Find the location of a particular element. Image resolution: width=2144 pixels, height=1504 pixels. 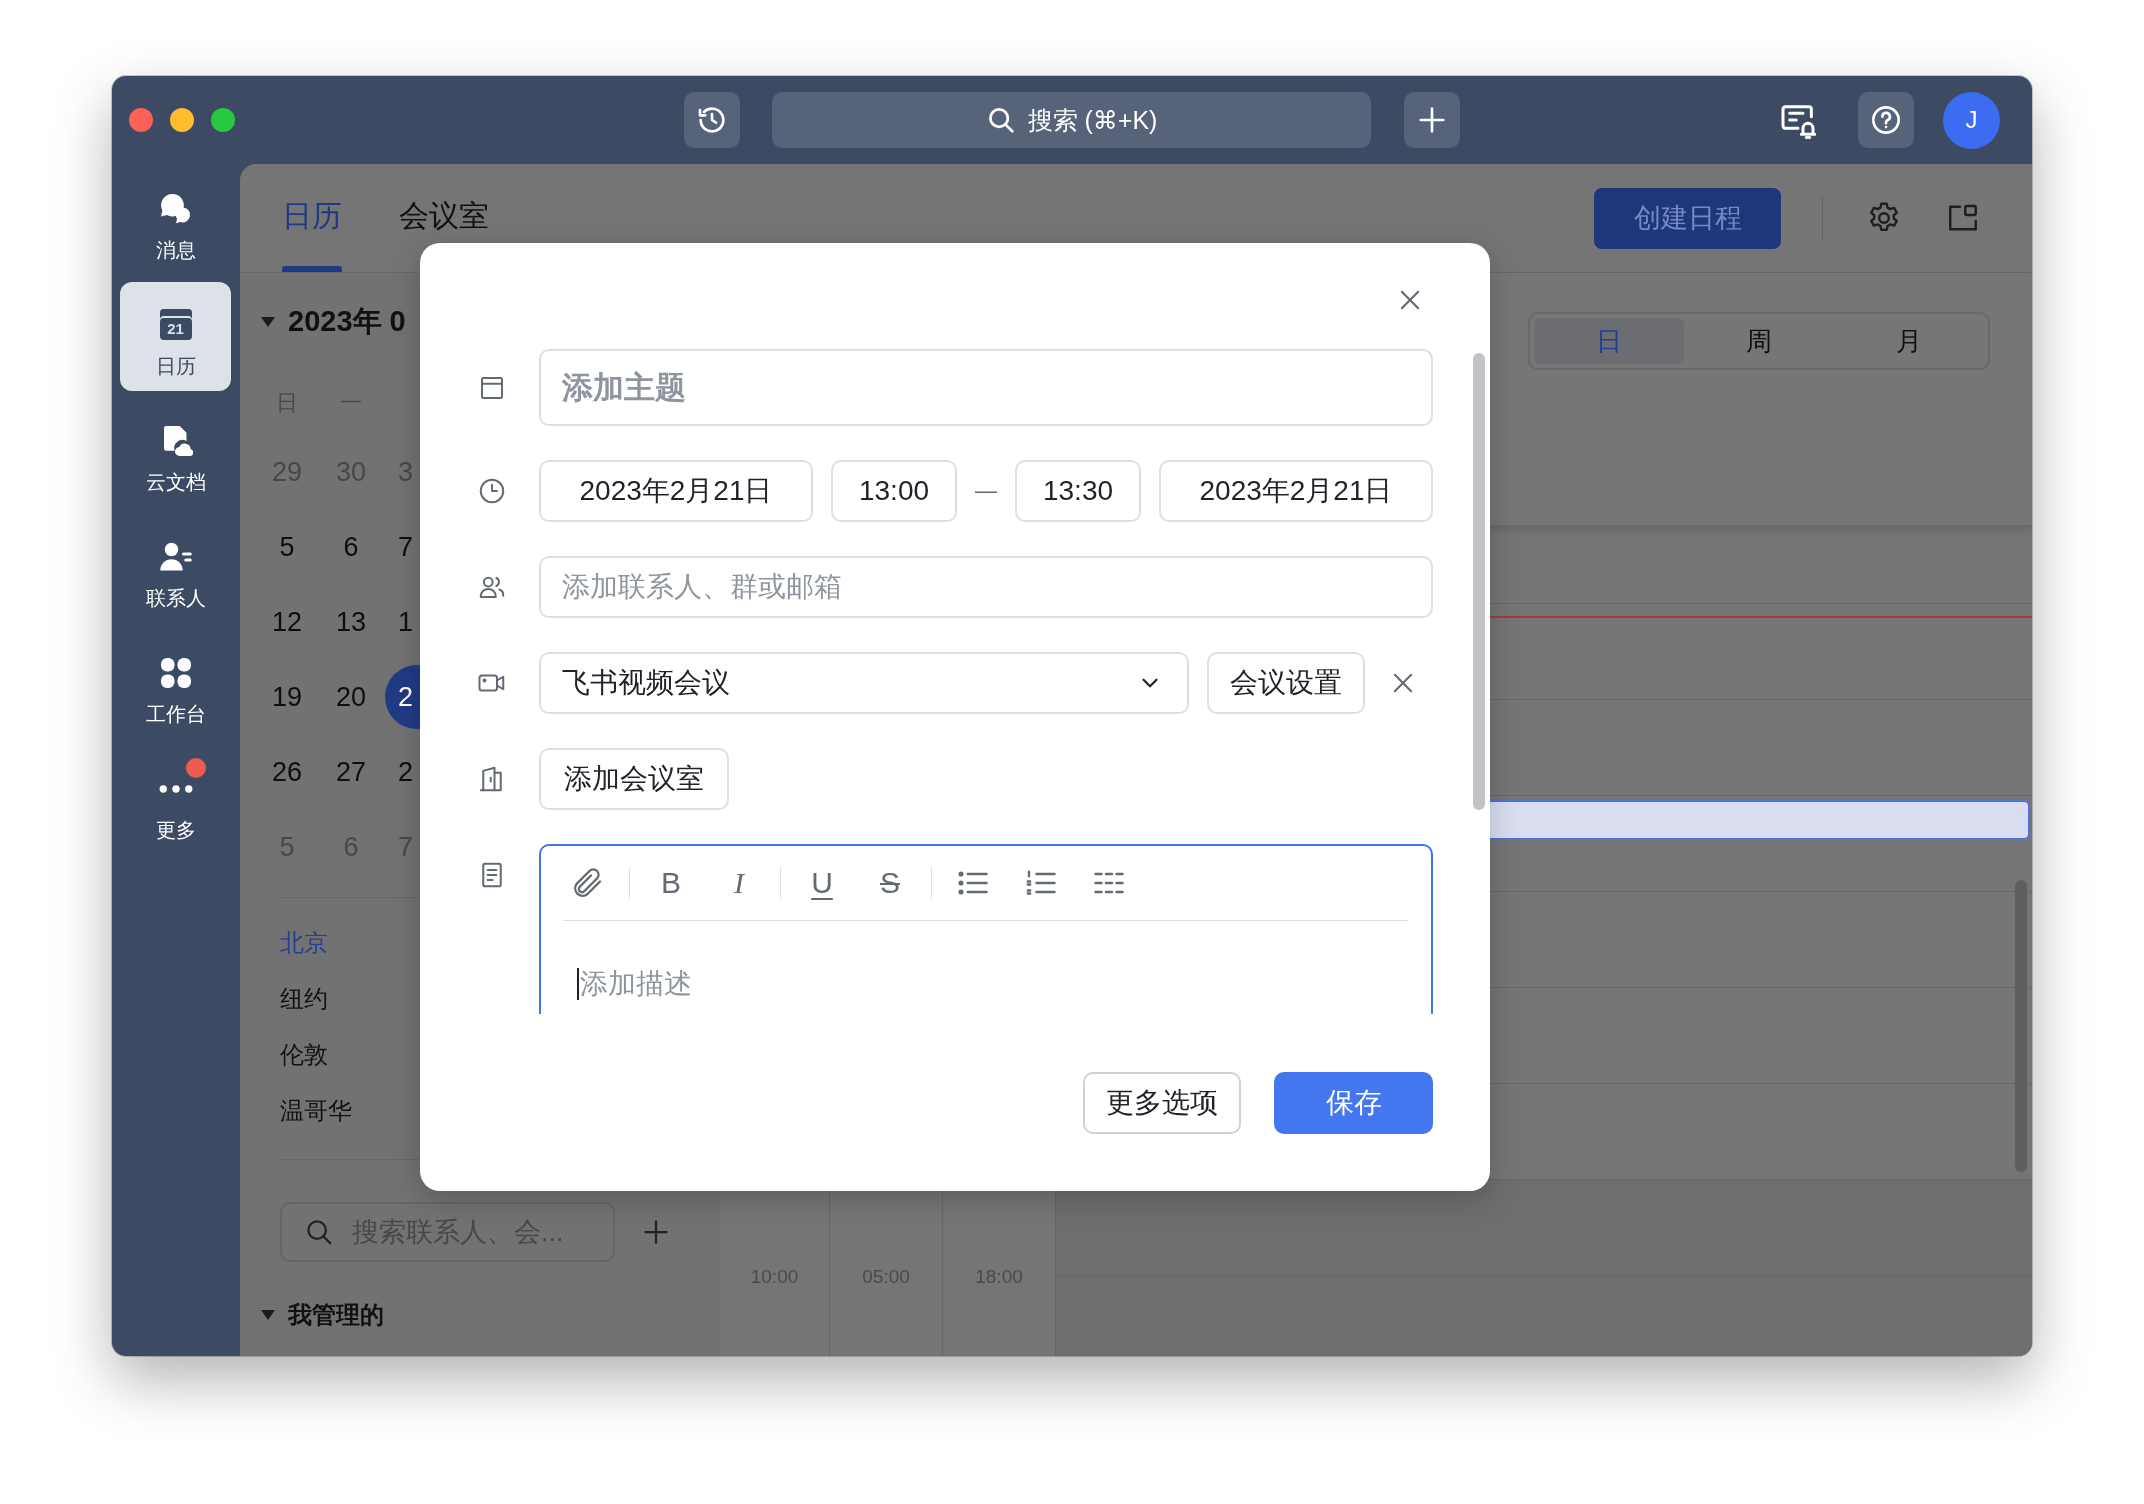

create-event-button: 创建日程 is located at coordinates (1687, 218).